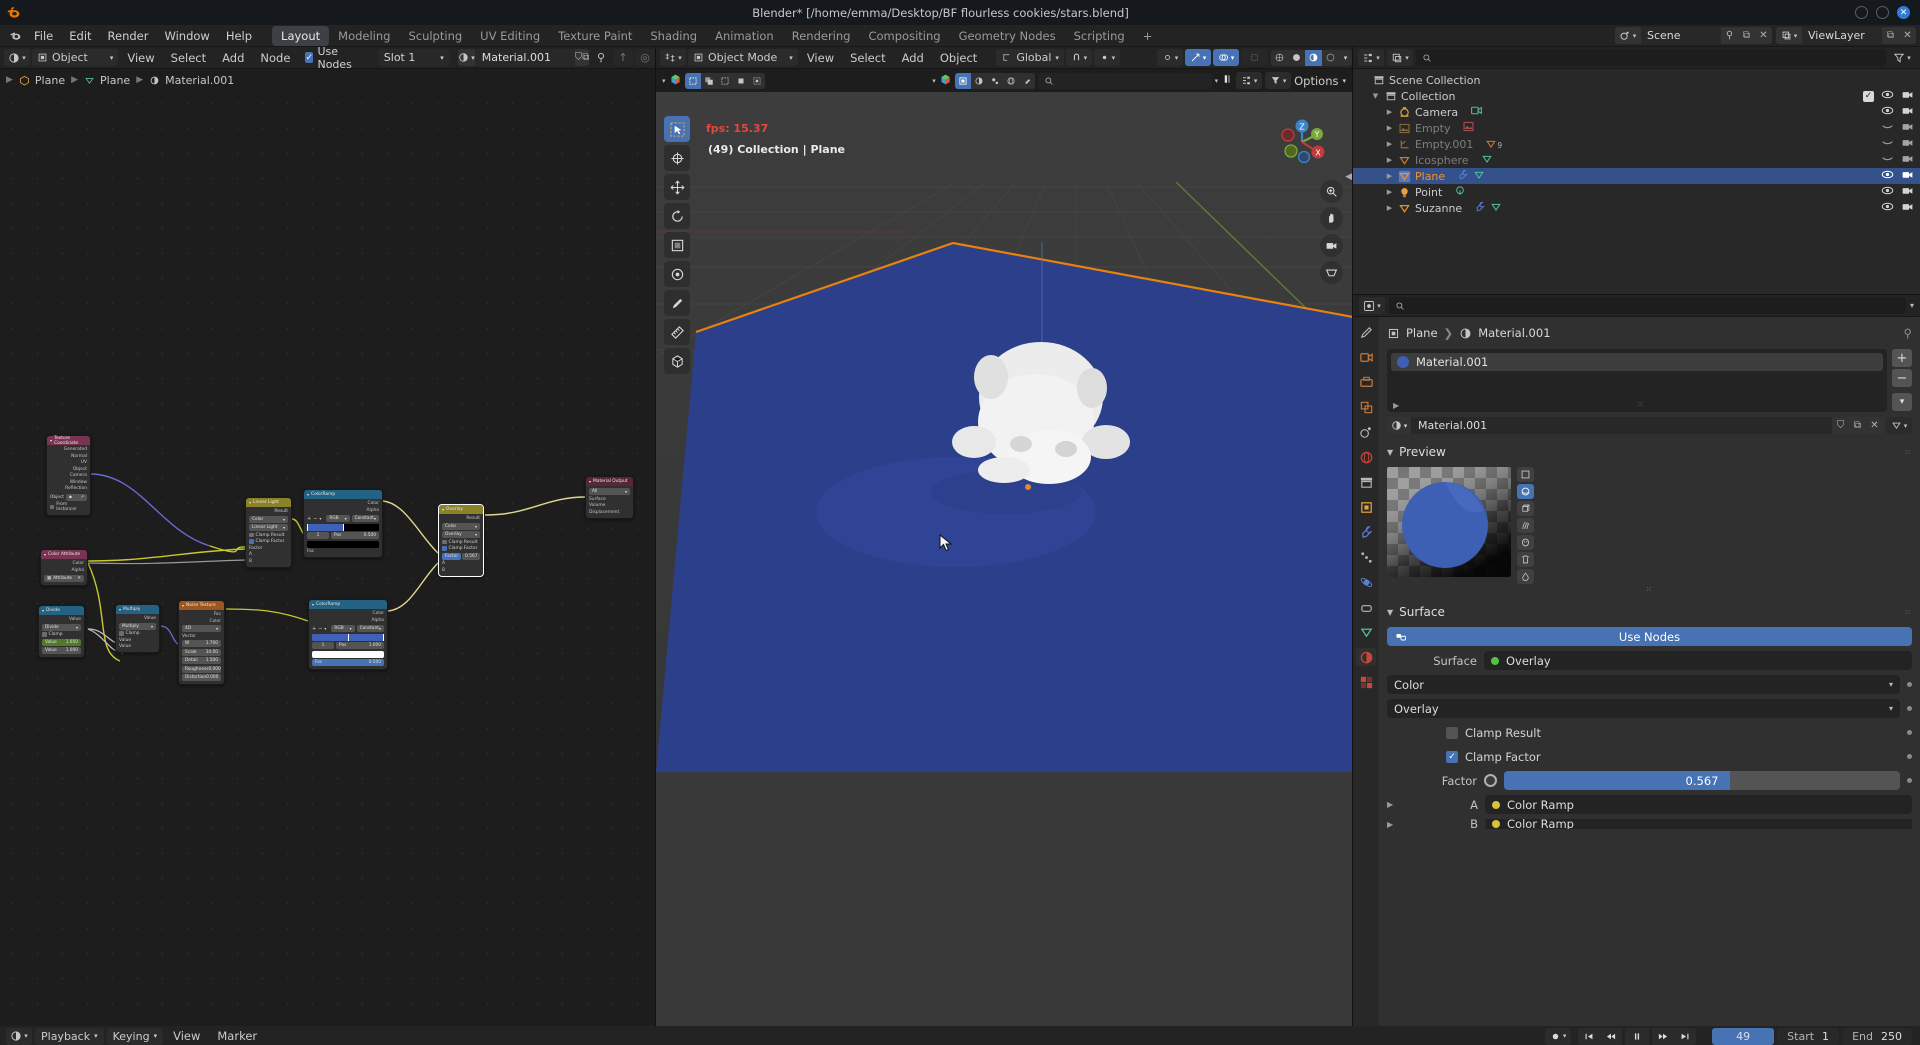 The width and height of the screenshot is (1920, 1045). I want to click on fac-input-field: Fac 0.500, so click(348, 662).